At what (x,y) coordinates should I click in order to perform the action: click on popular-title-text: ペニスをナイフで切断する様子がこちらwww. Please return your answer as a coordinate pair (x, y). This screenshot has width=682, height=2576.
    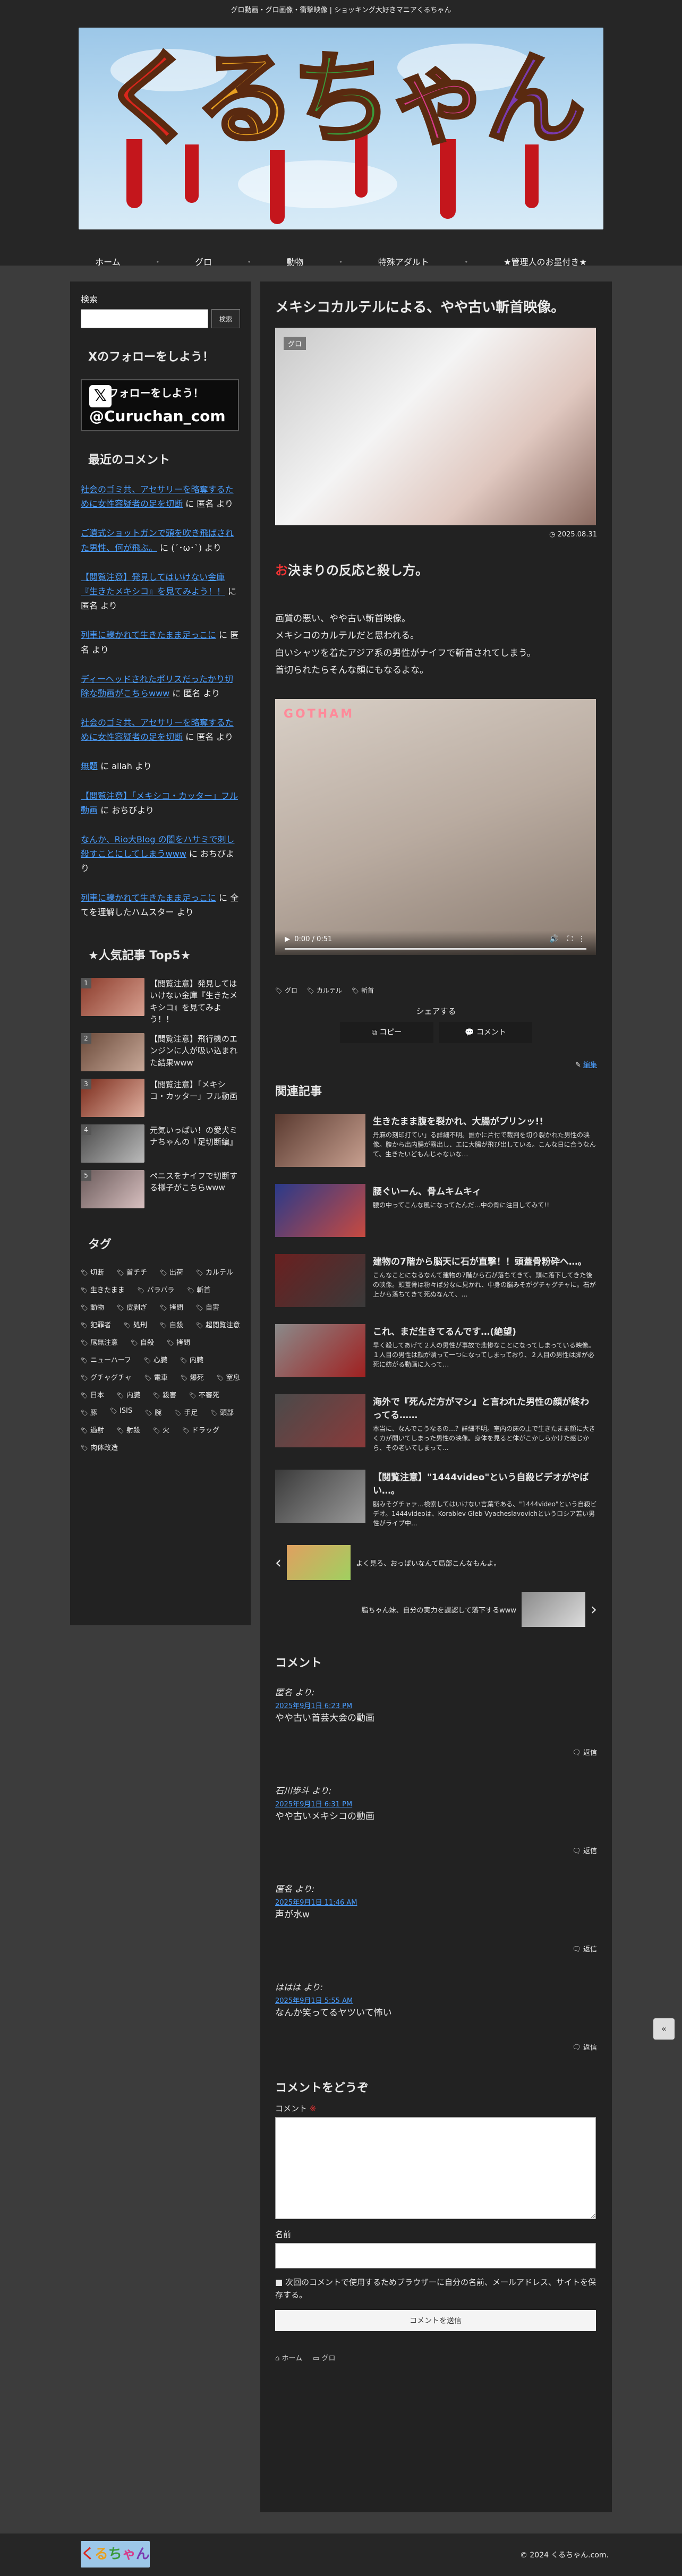
    Looking at the image, I should click on (195, 1182).